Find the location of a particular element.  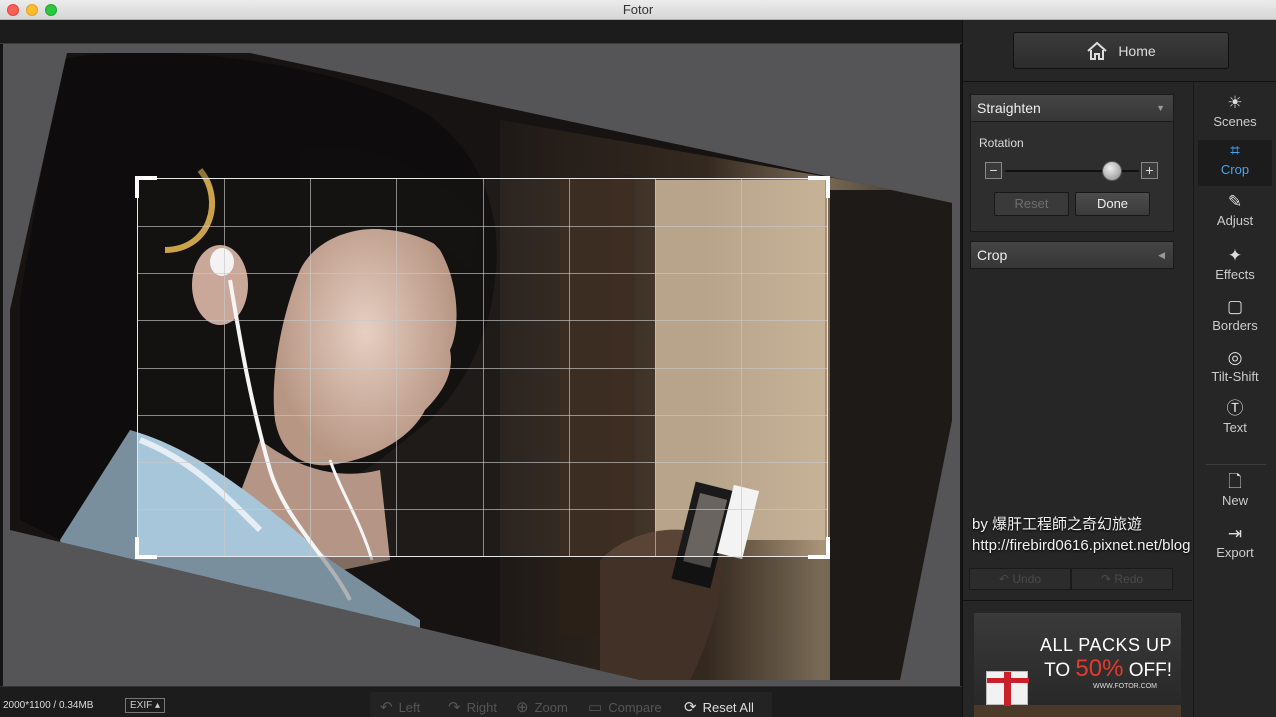

promo-offer: TO 50% OFF! is located at coordinates (1108, 669).